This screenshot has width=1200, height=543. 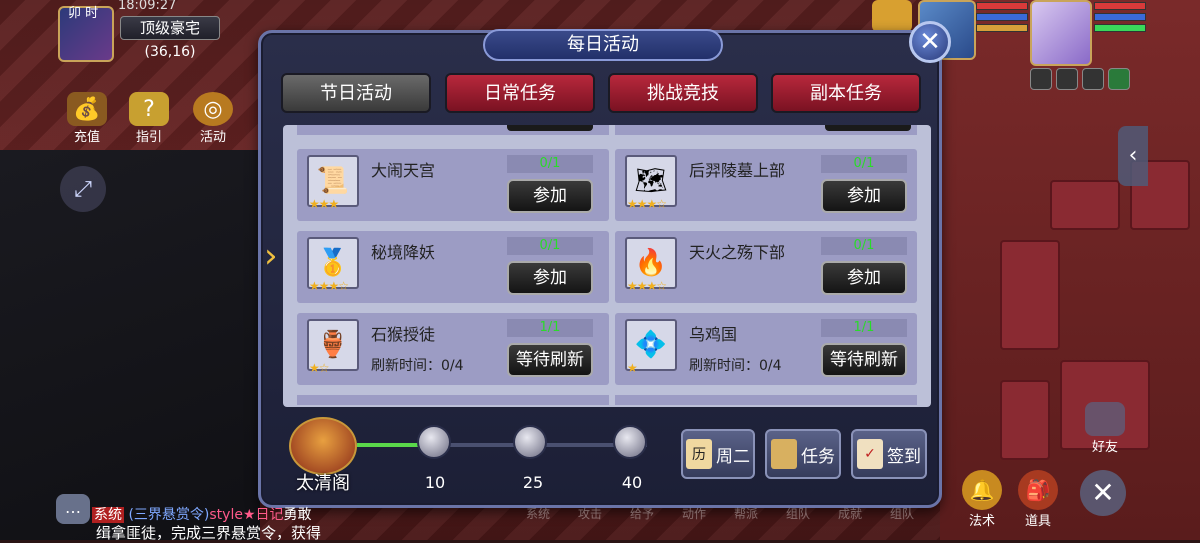 I want to click on friend-button: 好友, so click(x=1105, y=428).